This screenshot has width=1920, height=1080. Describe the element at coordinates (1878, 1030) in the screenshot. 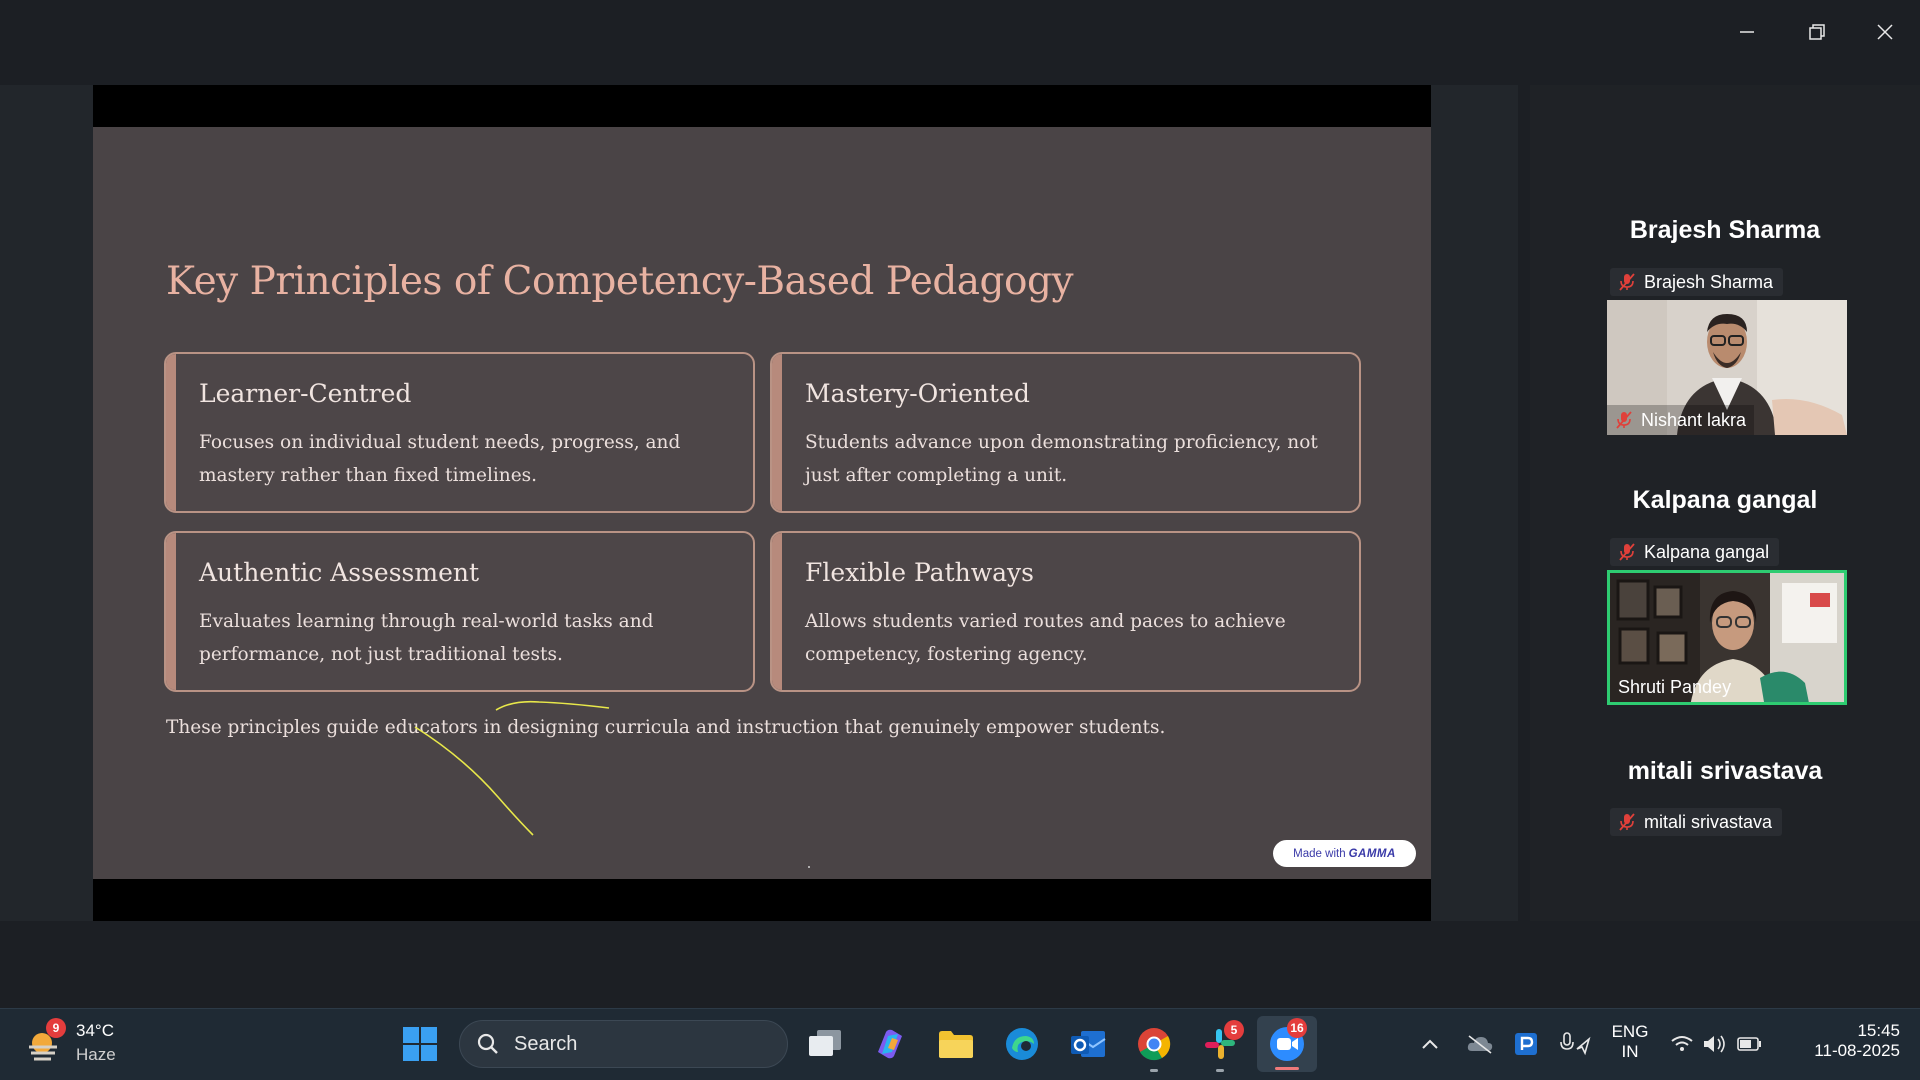

I see `clock-time: 15:45` at that location.